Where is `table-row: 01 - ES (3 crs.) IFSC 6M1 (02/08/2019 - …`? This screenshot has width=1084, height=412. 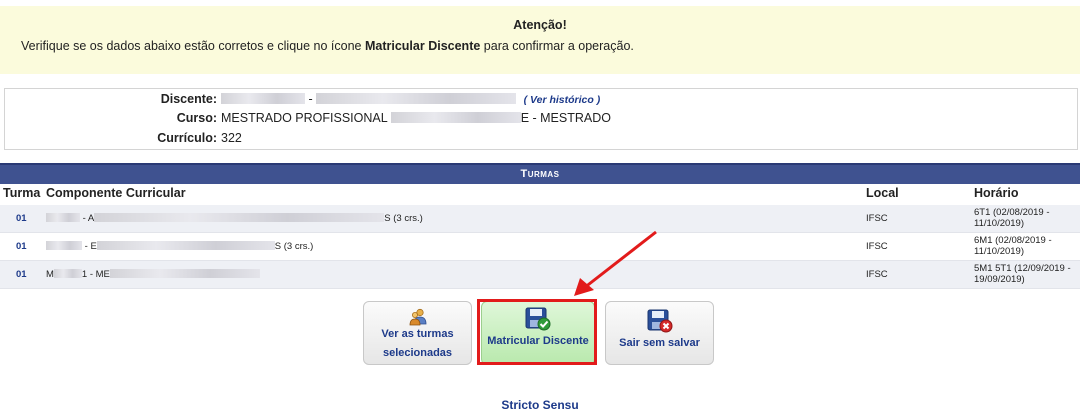 table-row: 01 - ES (3 crs.) IFSC 6M1 (02/08/2019 - … is located at coordinates (540, 246).